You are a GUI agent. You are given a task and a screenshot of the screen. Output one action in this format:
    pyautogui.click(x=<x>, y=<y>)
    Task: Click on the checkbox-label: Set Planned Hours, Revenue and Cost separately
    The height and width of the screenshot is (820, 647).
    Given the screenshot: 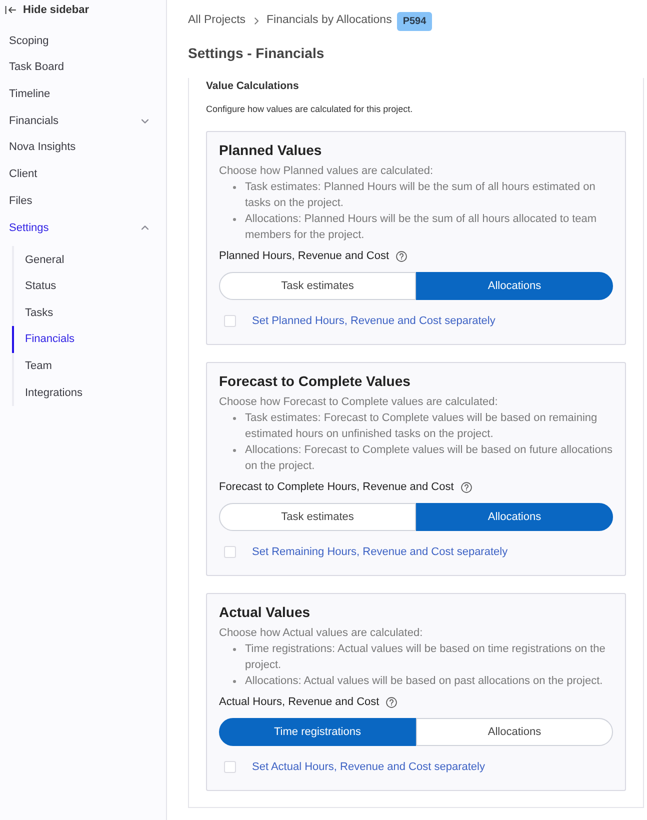 What is the action you would take?
    pyautogui.click(x=374, y=321)
    